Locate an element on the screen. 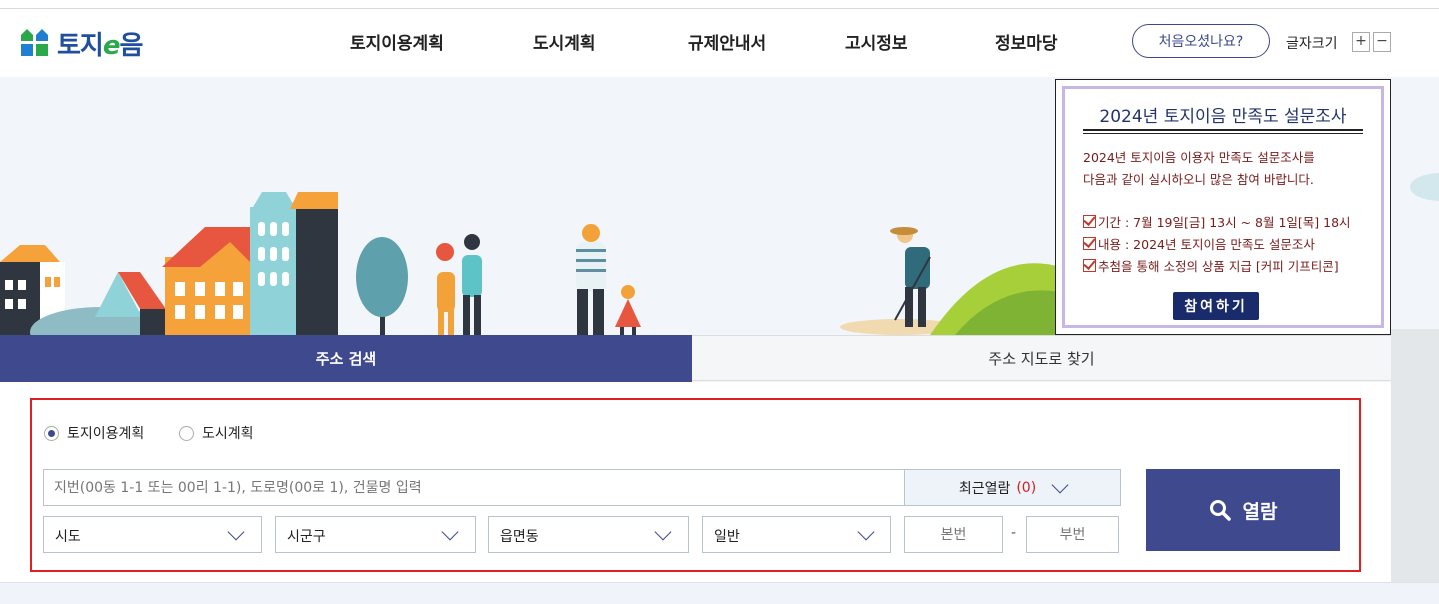 This screenshot has width=1439, height=604. sigungu-select: 시군구 is located at coordinates (375, 534).